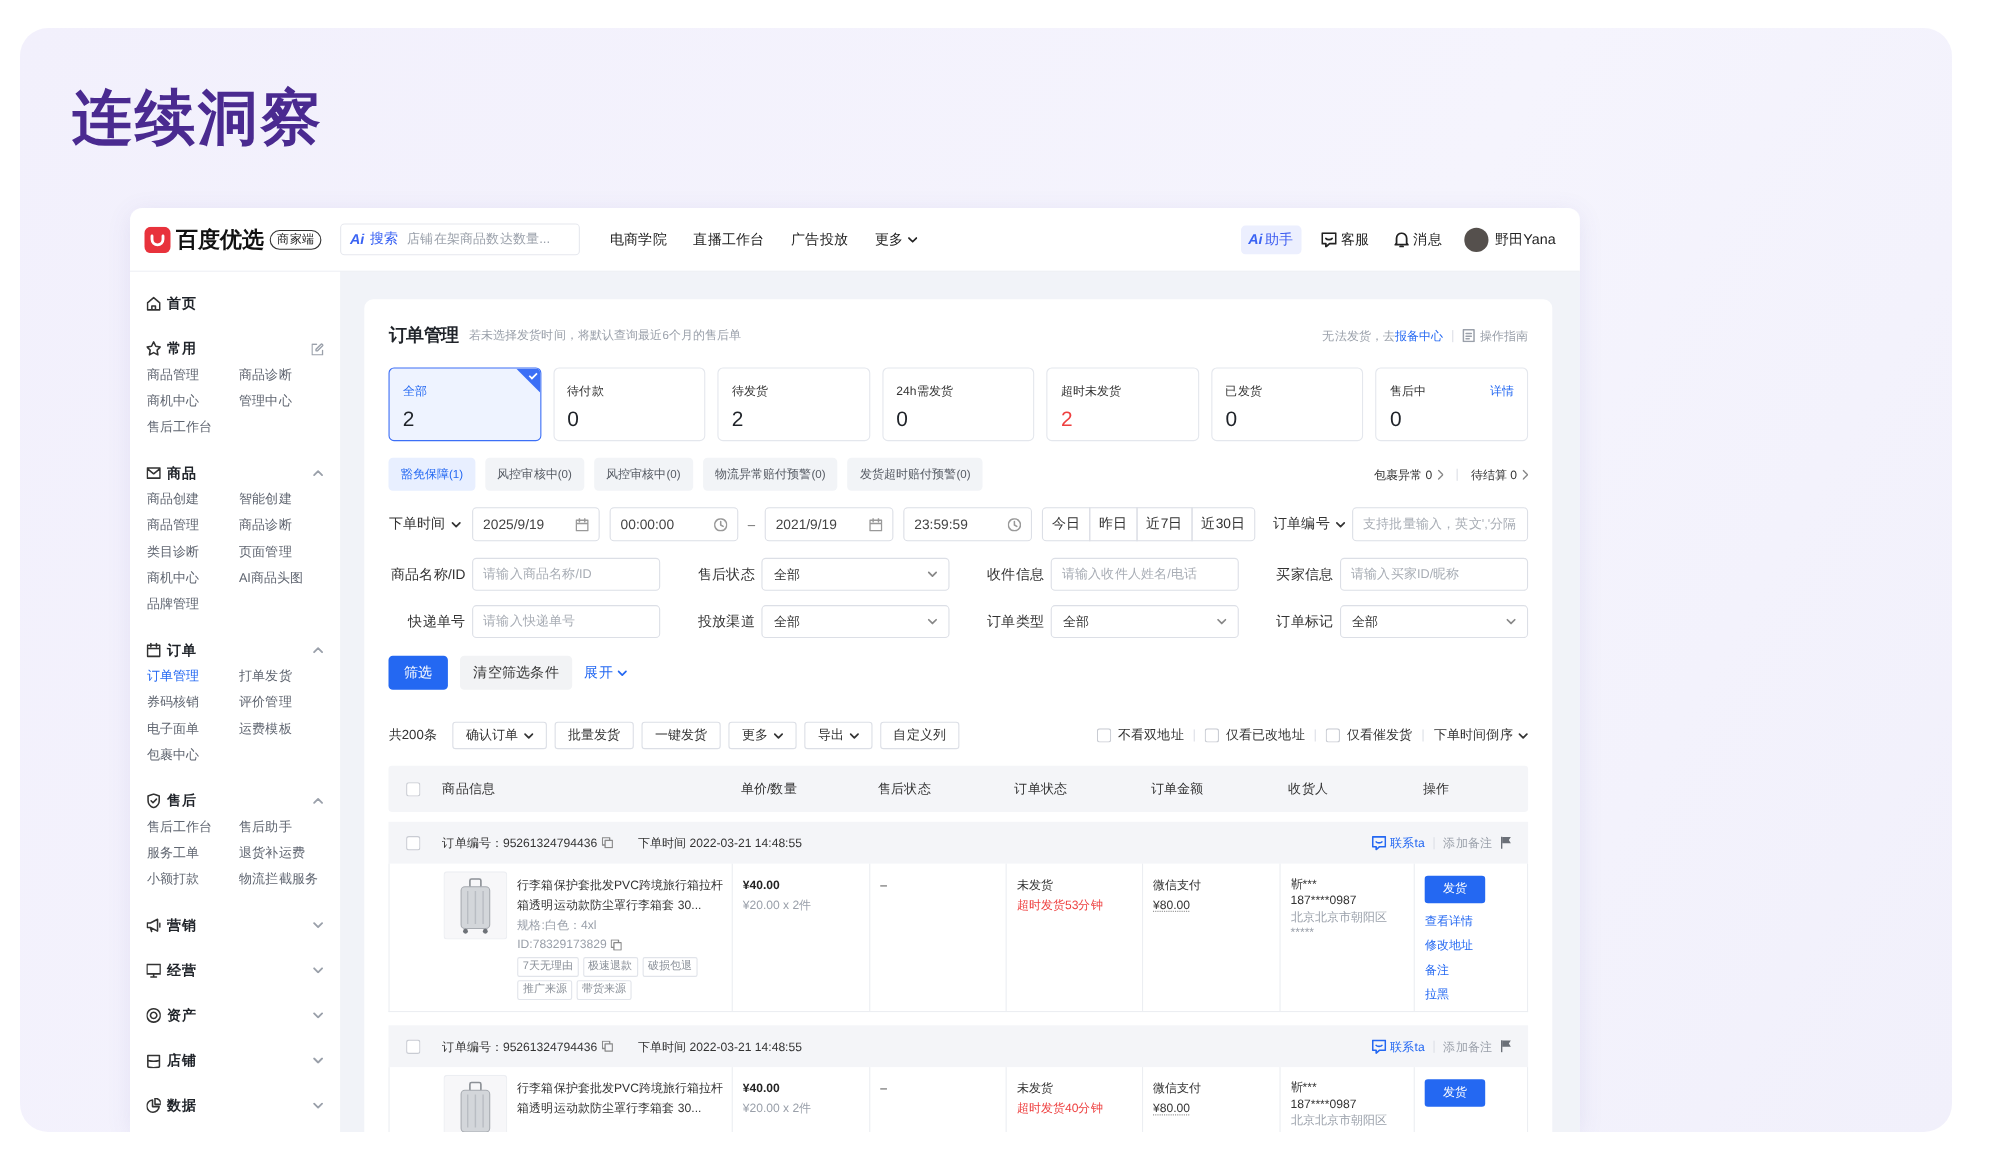  I want to click on brand-name: 百度优选, so click(220, 240).